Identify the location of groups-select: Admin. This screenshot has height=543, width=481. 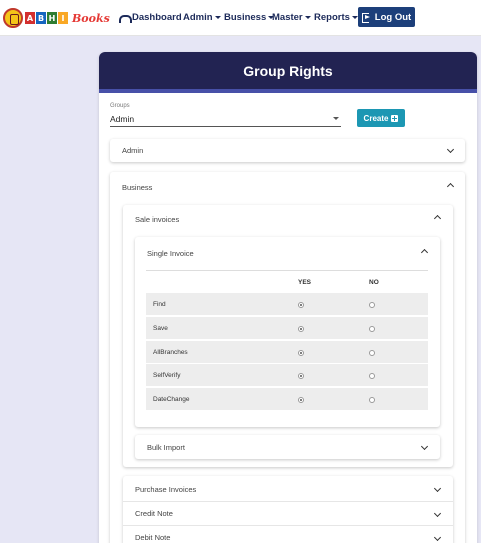
(122, 119).